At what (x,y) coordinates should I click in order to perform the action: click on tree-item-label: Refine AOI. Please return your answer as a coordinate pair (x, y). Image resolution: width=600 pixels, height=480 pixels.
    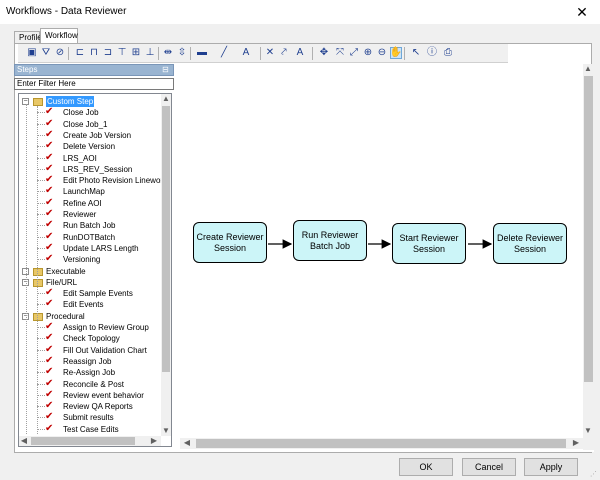
    Looking at the image, I should click on (82, 203).